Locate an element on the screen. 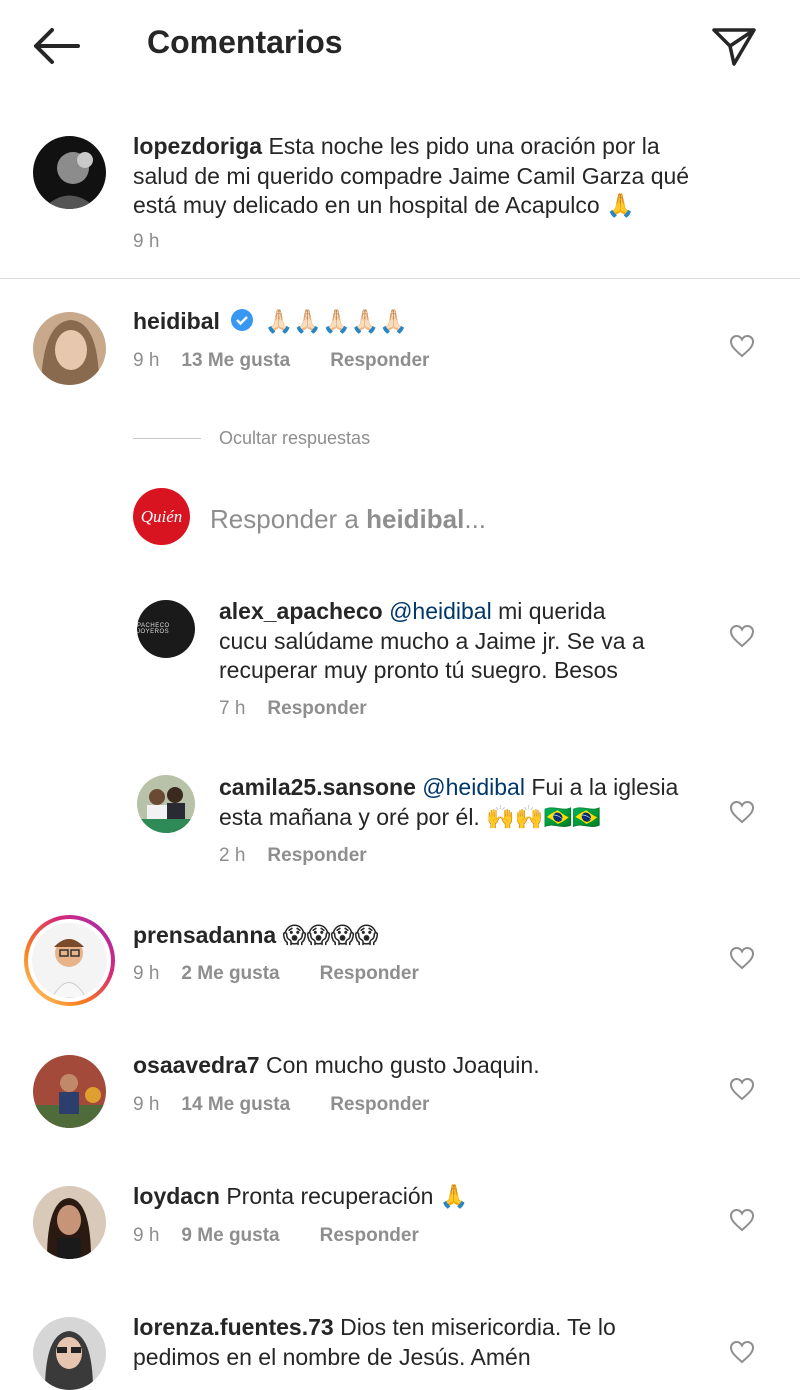 The image size is (800, 1390). comment-meta: 9 h 13 Me gusta Responder is located at coordinates (301, 361).